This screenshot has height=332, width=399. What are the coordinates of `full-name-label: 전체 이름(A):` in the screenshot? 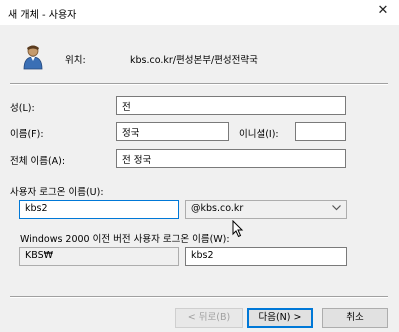 It's located at (38, 161).